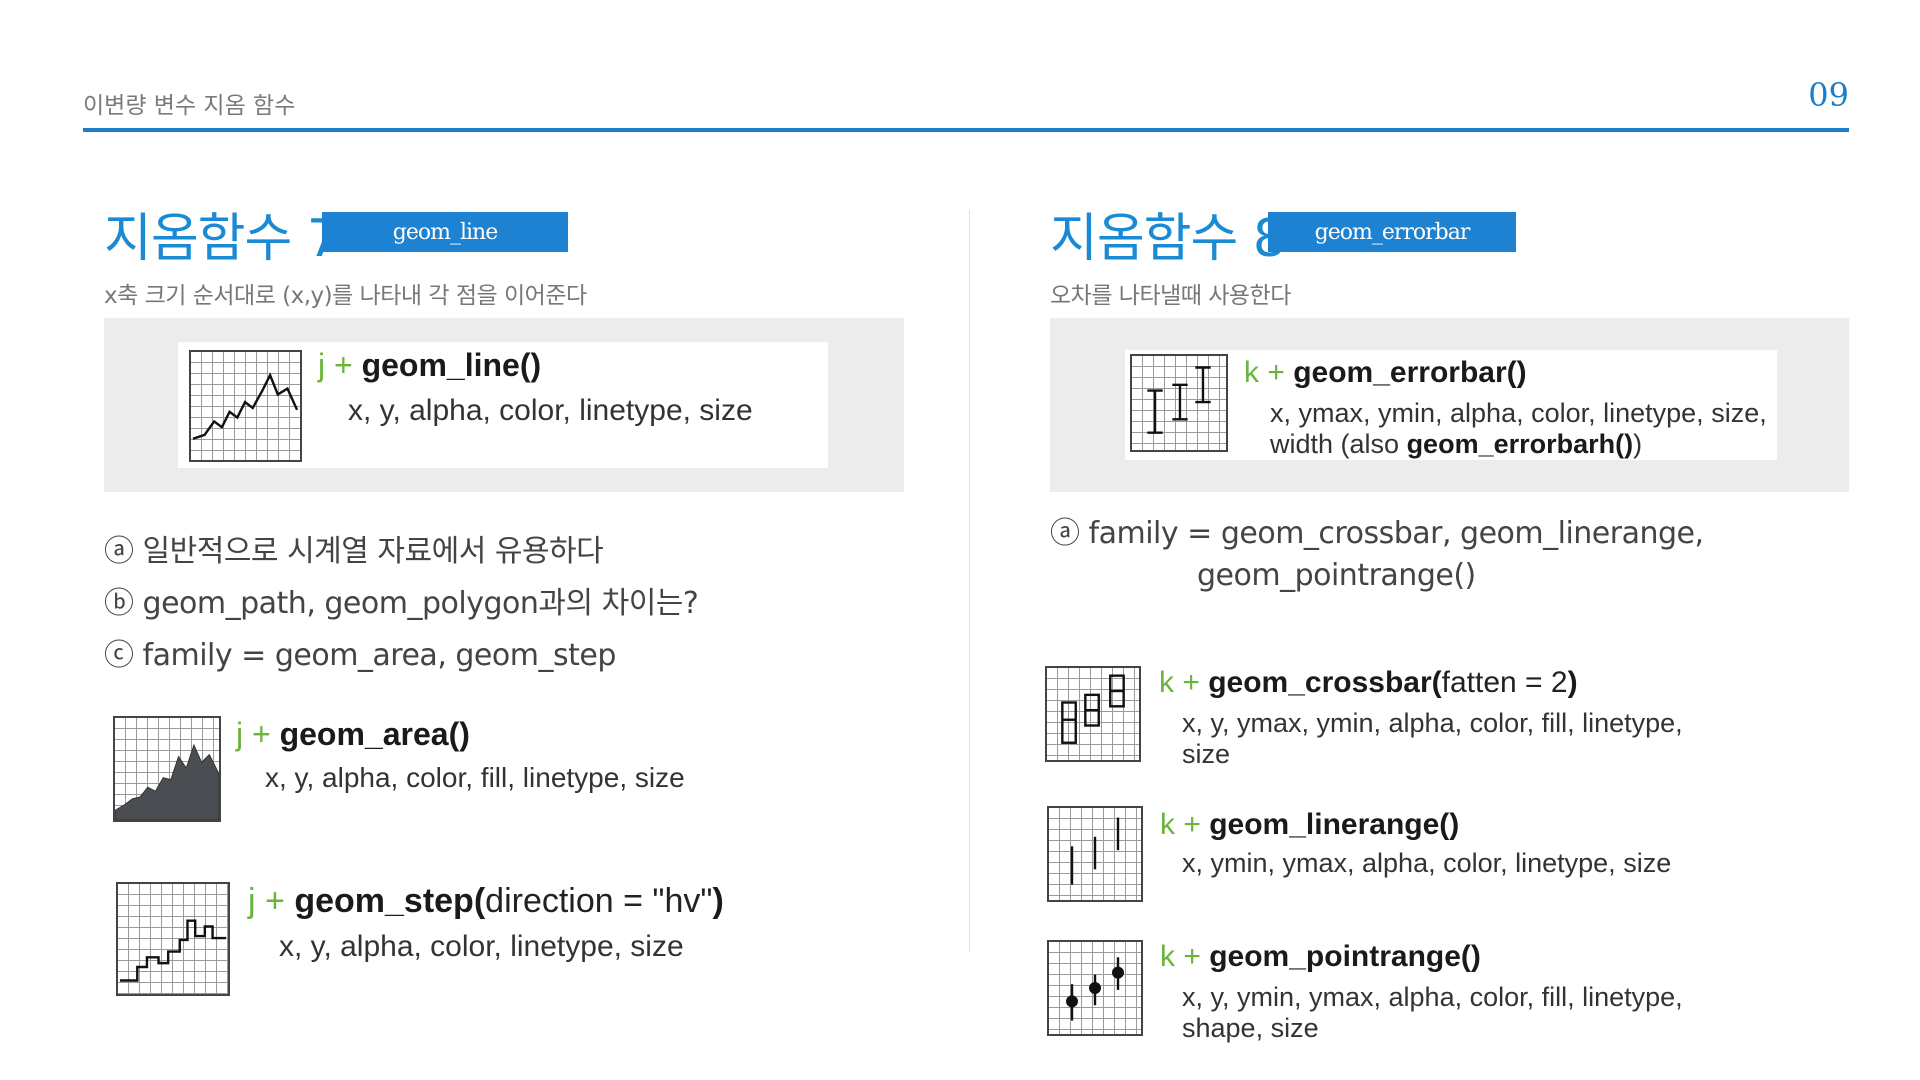 The height and width of the screenshot is (1080, 1920). I want to click on crossbar-func-name: k + geom_crossbar(fatten = 2), so click(1368, 683).